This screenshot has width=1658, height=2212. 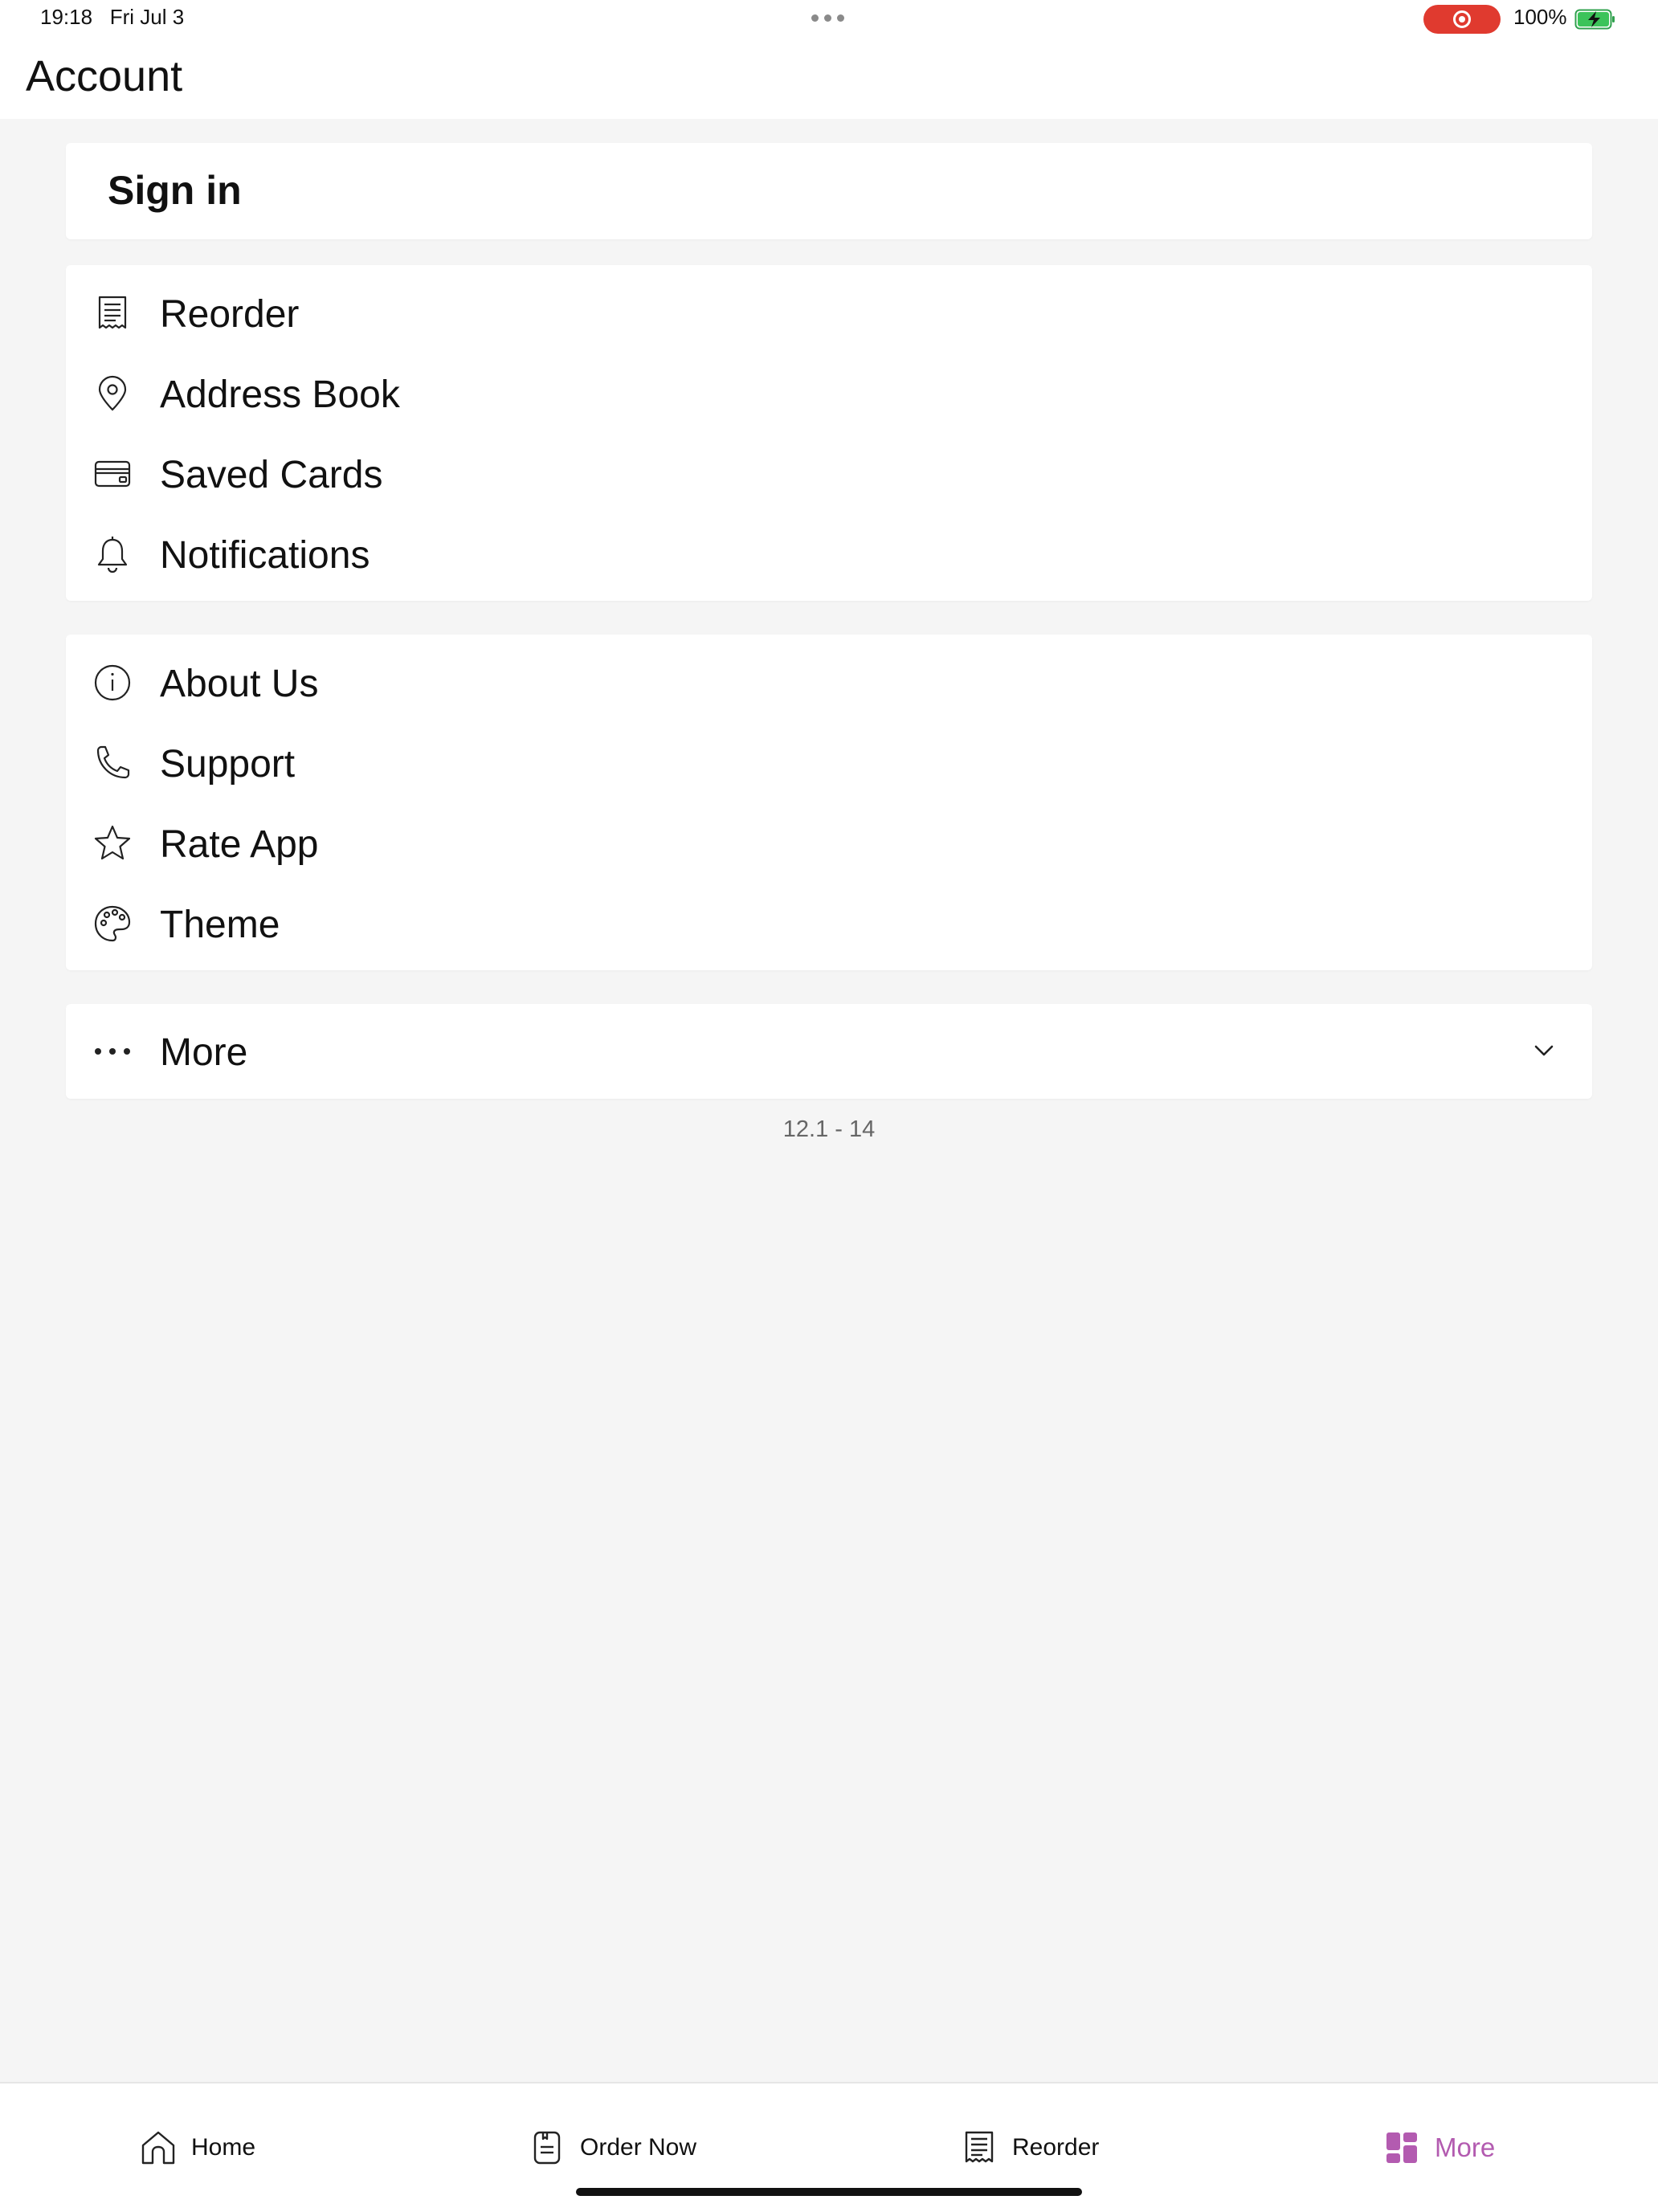 What do you see at coordinates (1594, 19) in the screenshot?
I see `battery-charging-icon` at bounding box center [1594, 19].